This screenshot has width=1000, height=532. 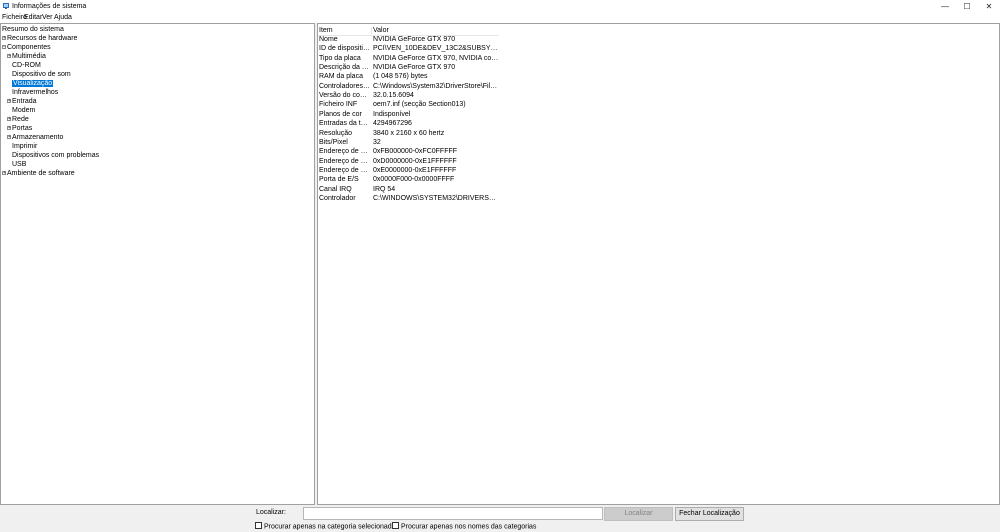 I want to click on cell-value: 0x0000F000-0x0000FFFF, so click(x=414, y=180).